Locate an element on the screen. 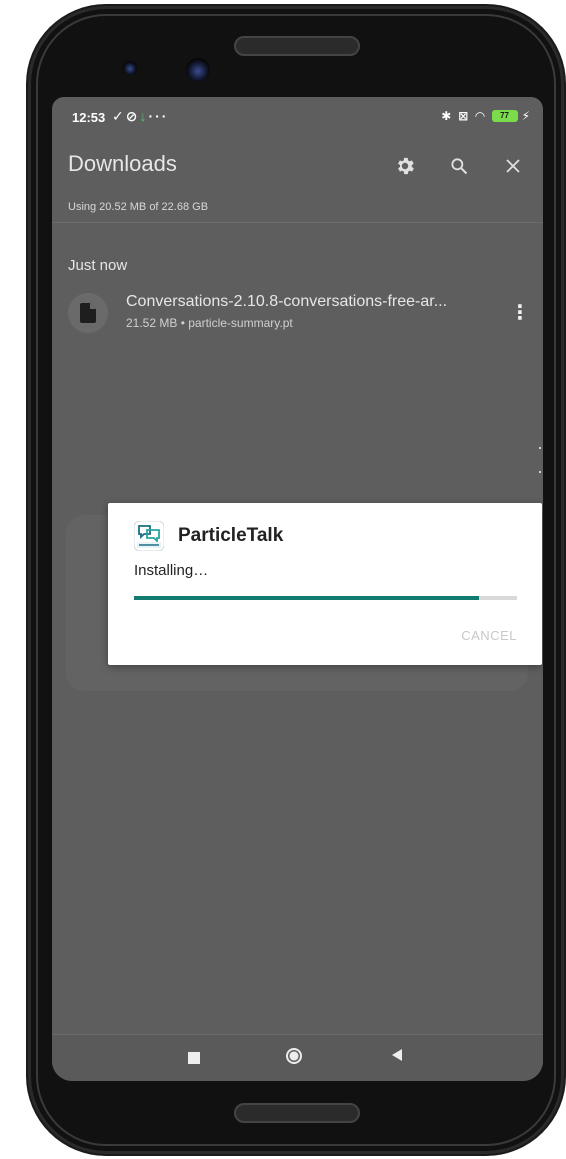 The height and width of the screenshot is (1159, 566). status-bar: 12:53 ✓⊘↓··· ✱ ⊠ ◠ 77 ⚡ is located at coordinates (297, 118).